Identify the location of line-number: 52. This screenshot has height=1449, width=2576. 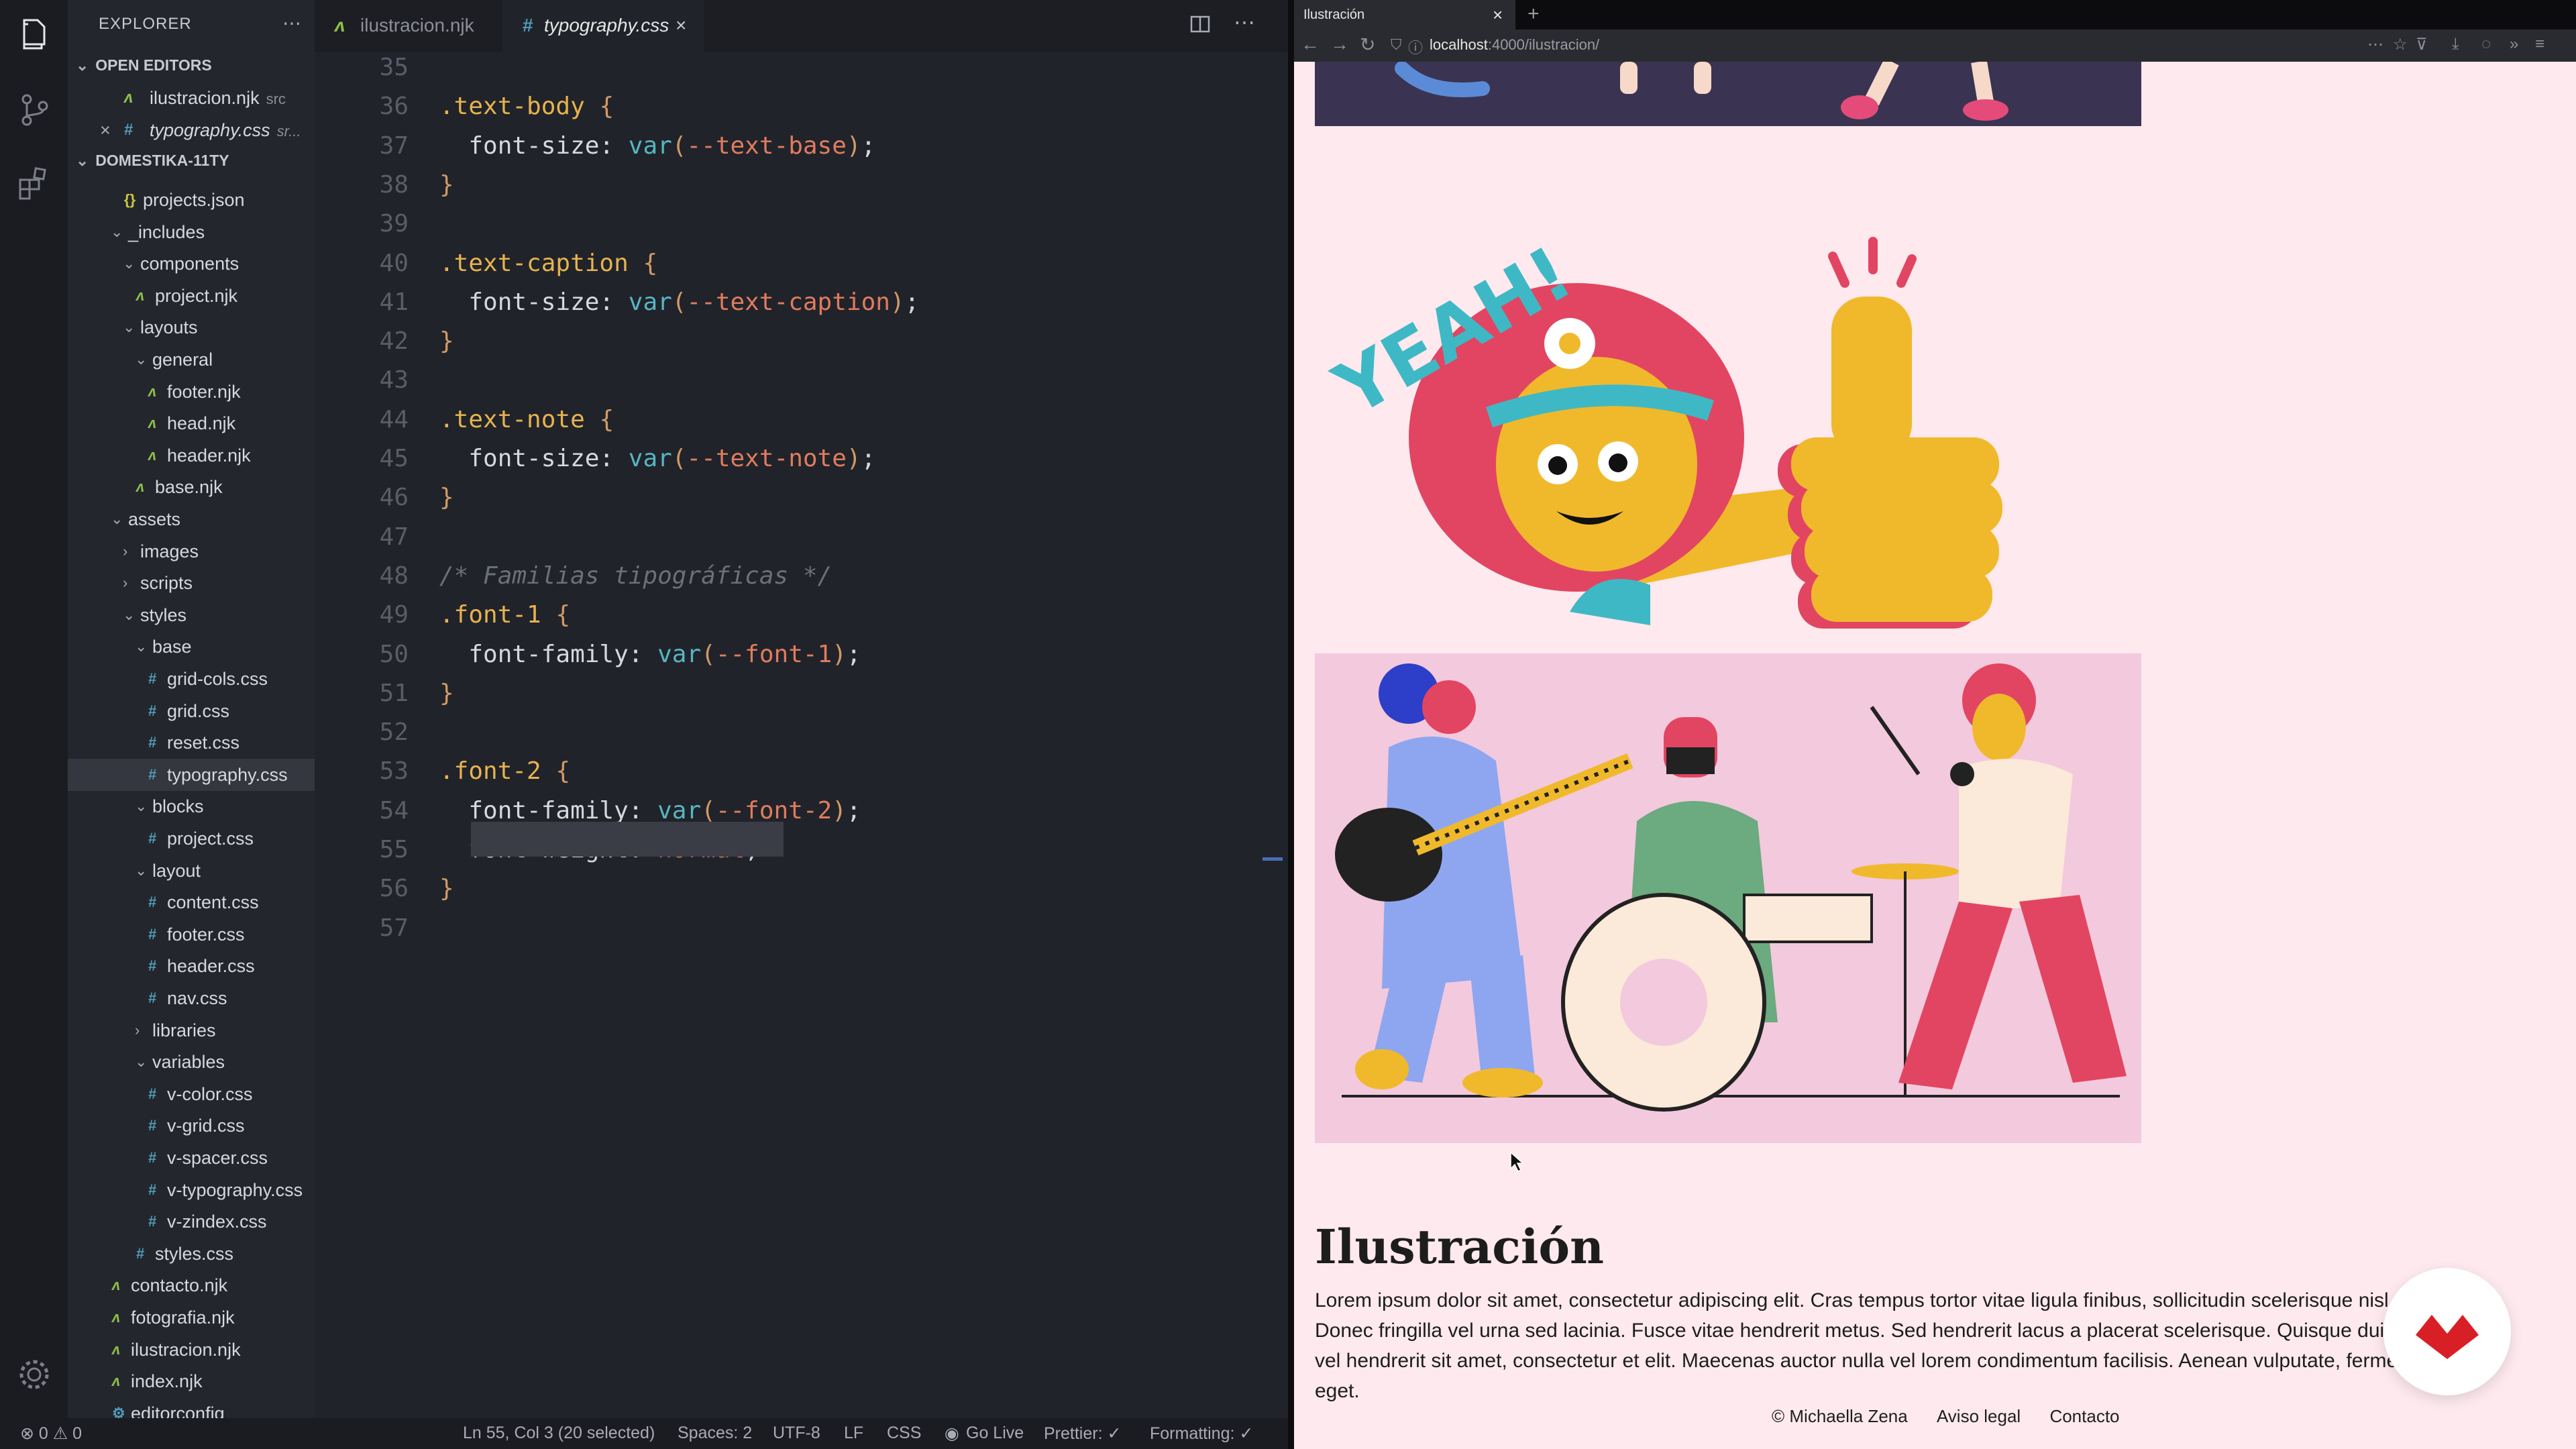
(394, 732).